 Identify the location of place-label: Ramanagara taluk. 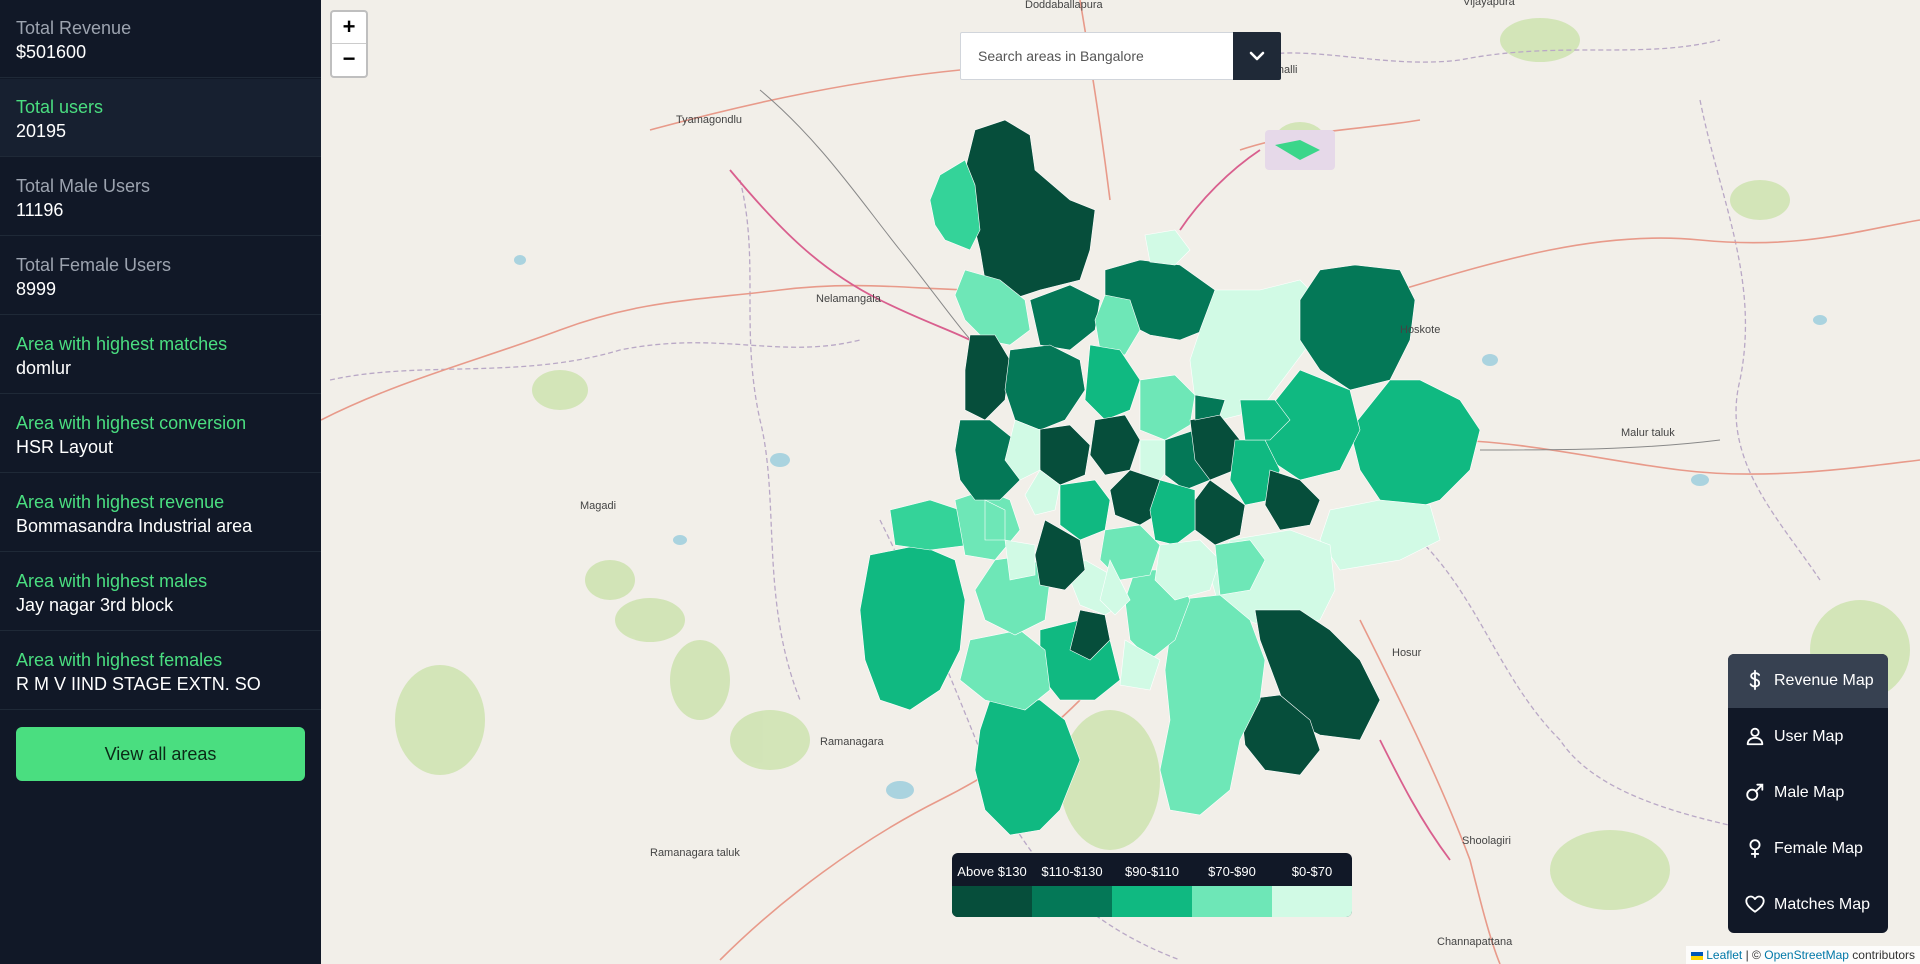
(695, 853).